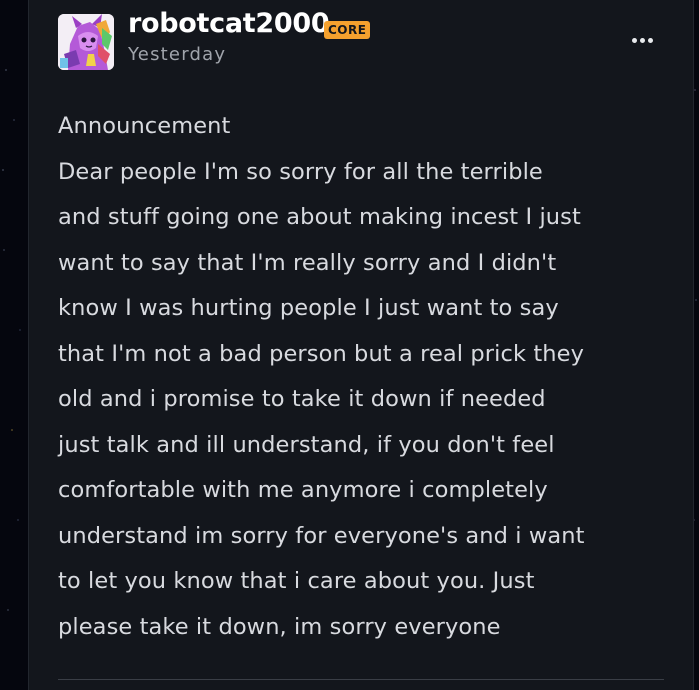 The height and width of the screenshot is (690, 699). I want to click on post-title: Announcement, so click(144, 126).